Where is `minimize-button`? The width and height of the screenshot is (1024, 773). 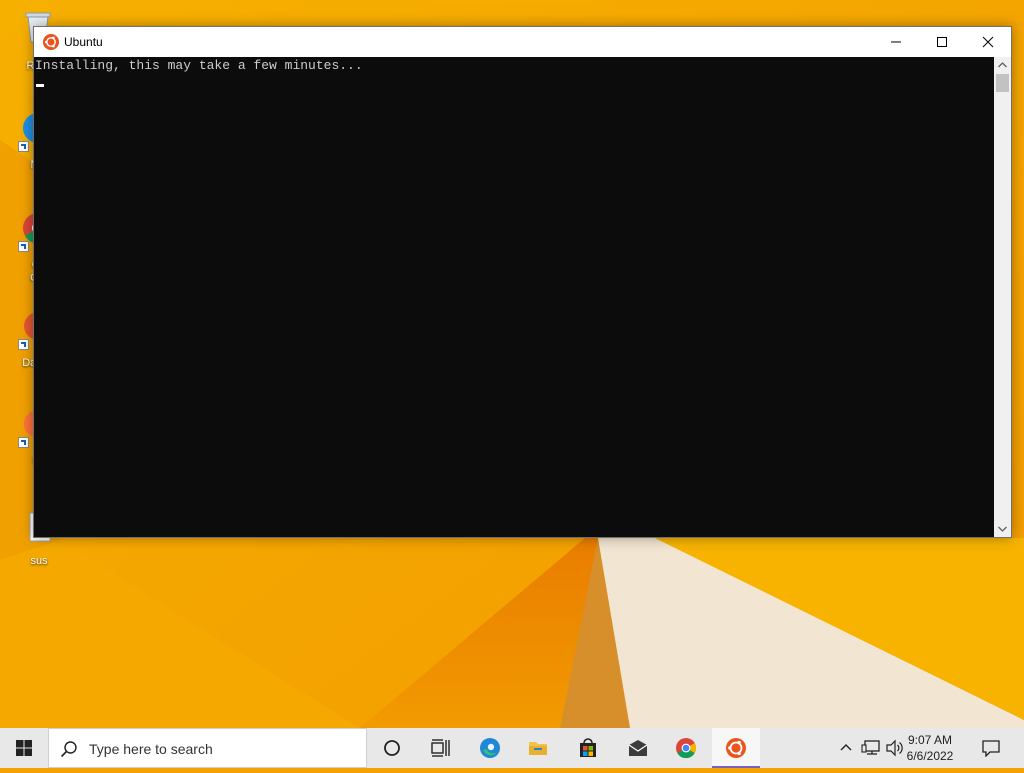 minimize-button is located at coordinates (896, 42).